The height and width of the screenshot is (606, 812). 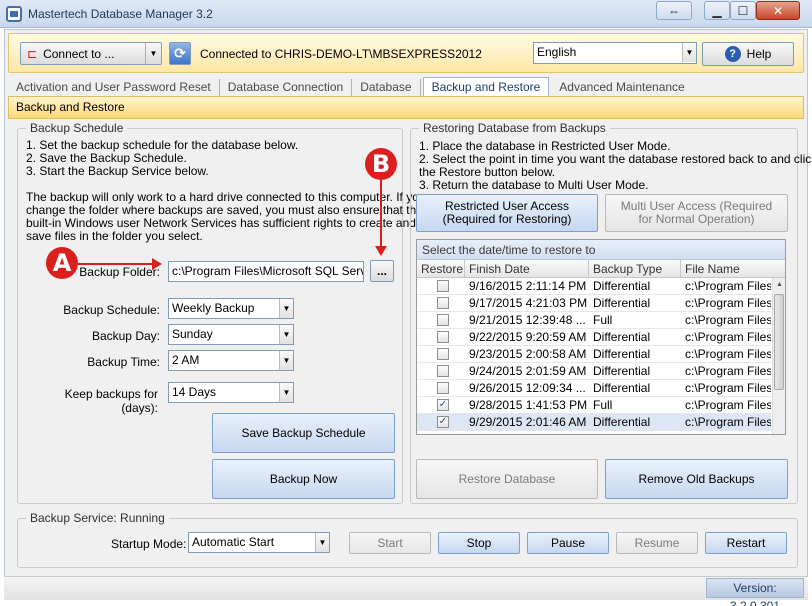 I want to click on maximize-button: ☐, so click(x=743, y=10).